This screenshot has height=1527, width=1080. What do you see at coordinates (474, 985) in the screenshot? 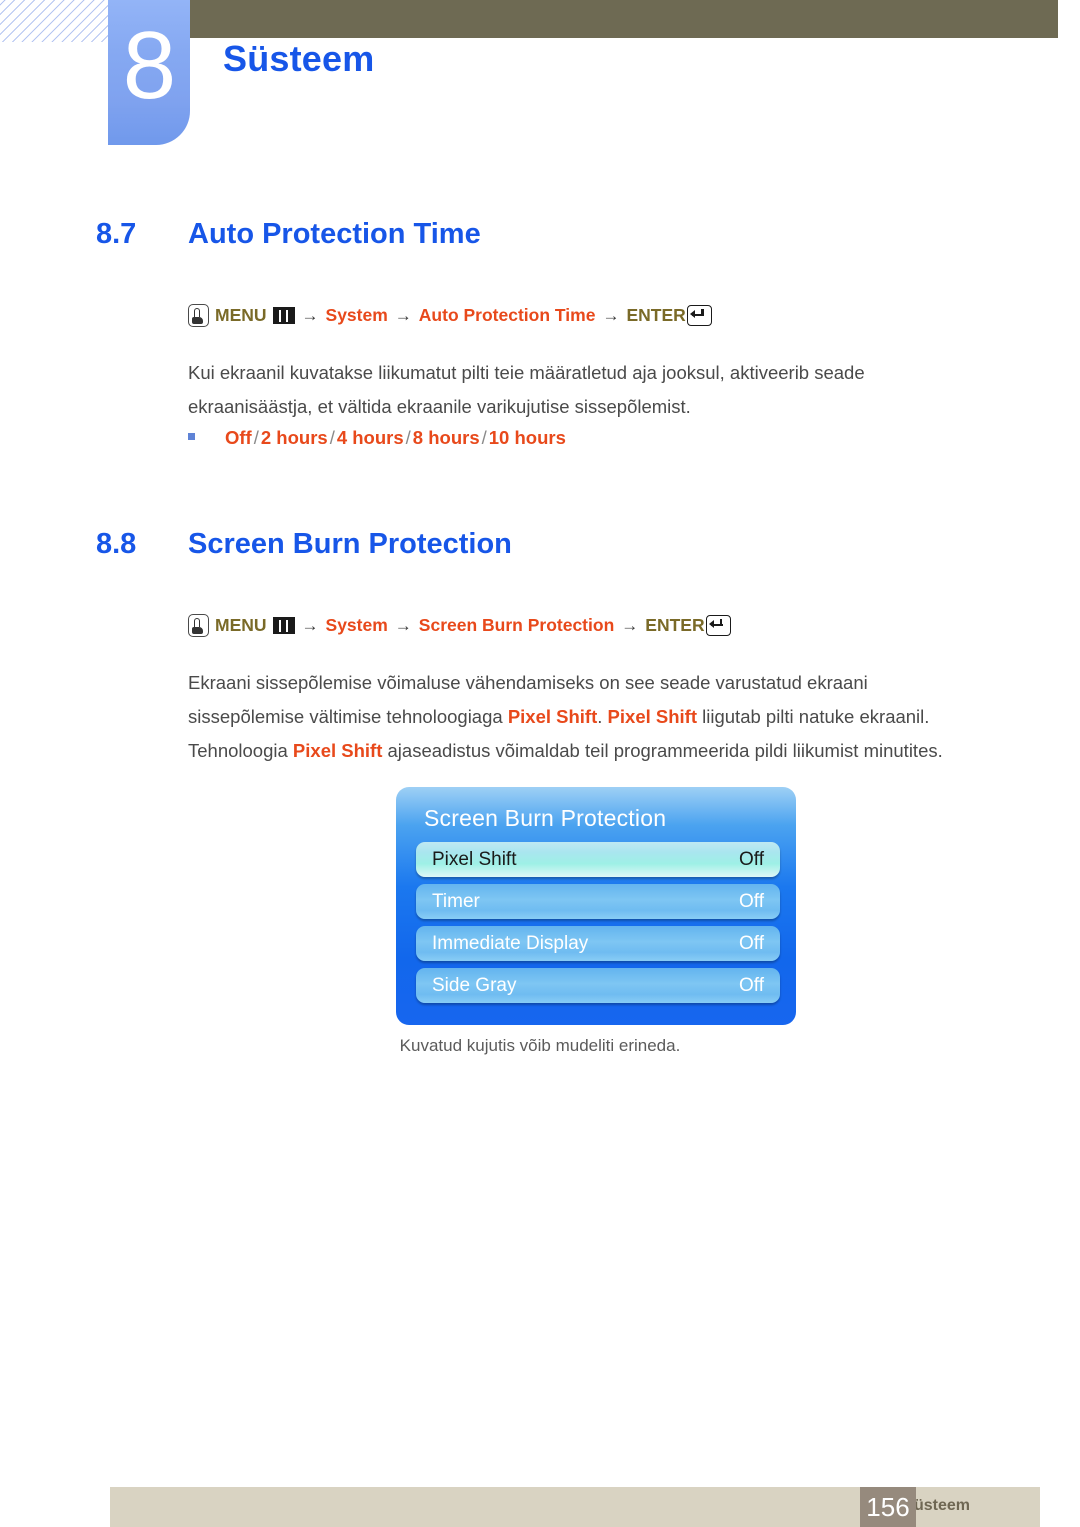
I see `osd-row-label: Side Gray` at bounding box center [474, 985].